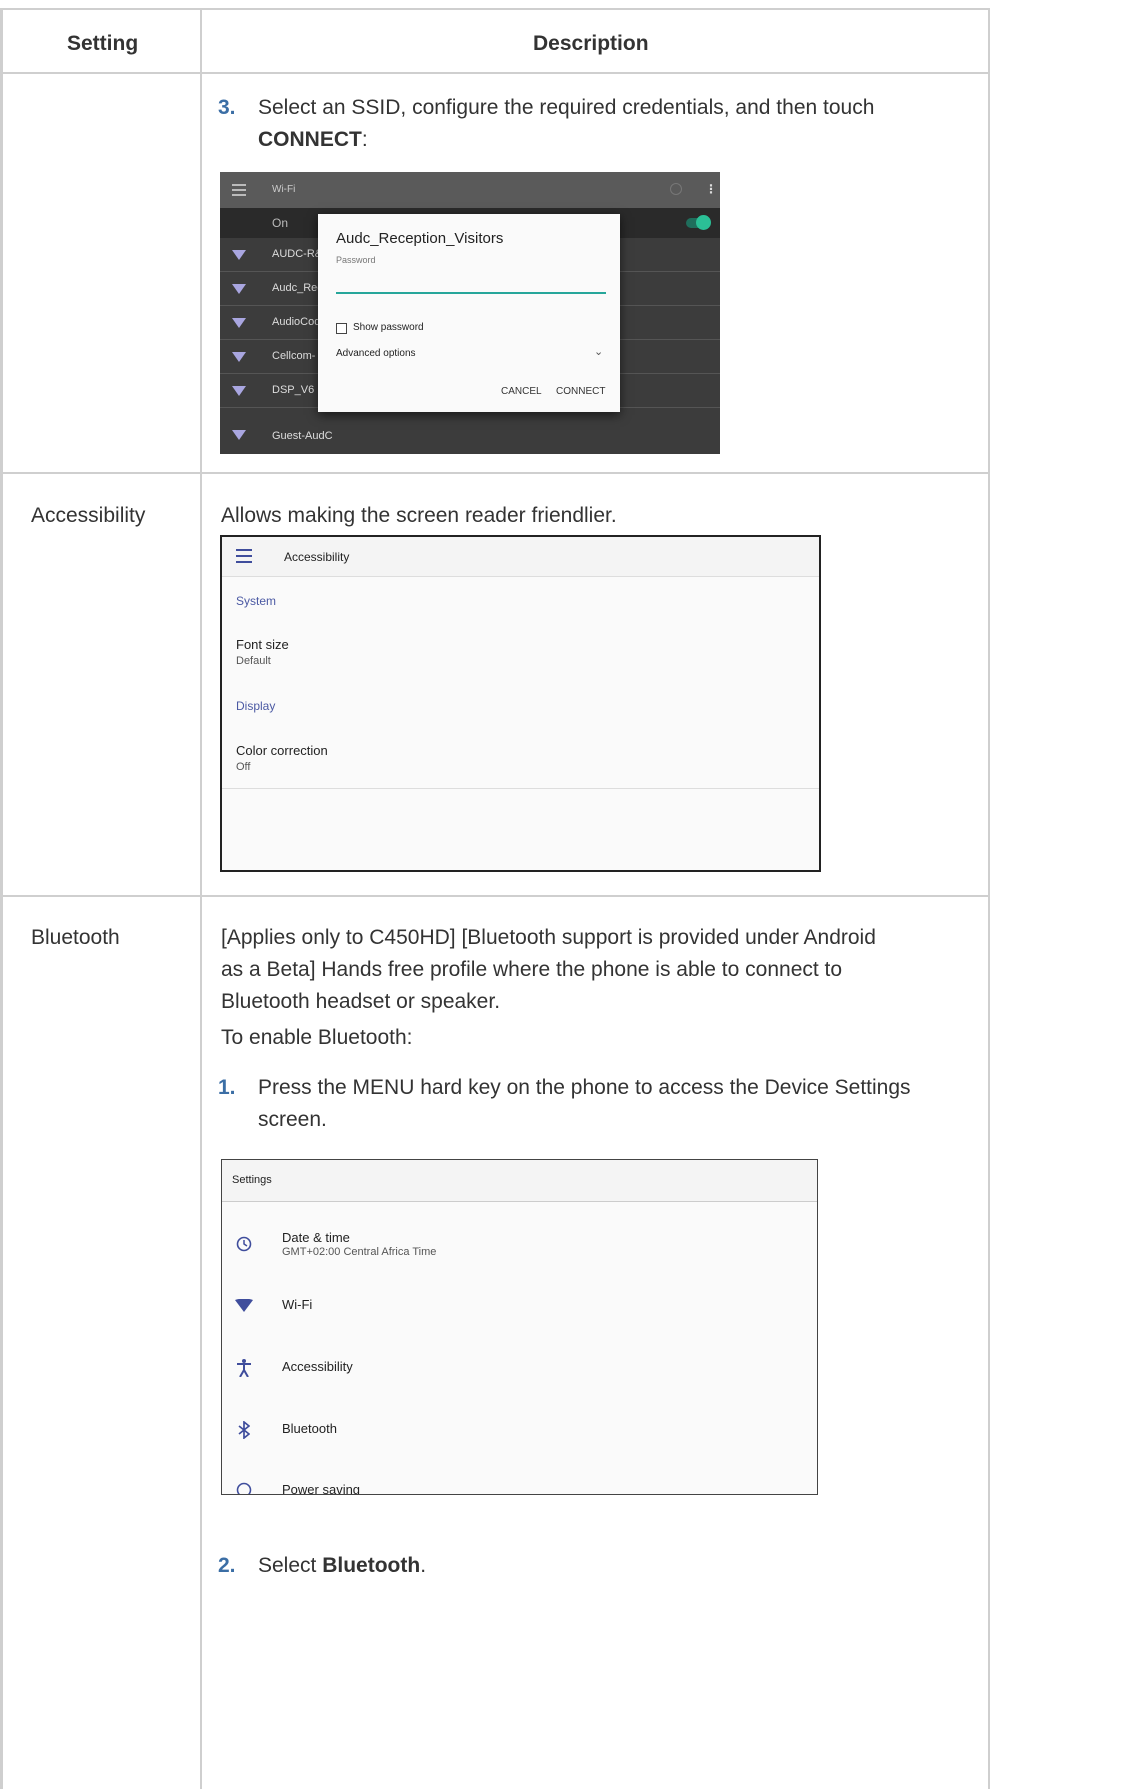 Image resolution: width=1127 pixels, height=1789 pixels. Describe the element at coordinates (302, 436) in the screenshot. I see `network-name: Guest-AudC` at that location.